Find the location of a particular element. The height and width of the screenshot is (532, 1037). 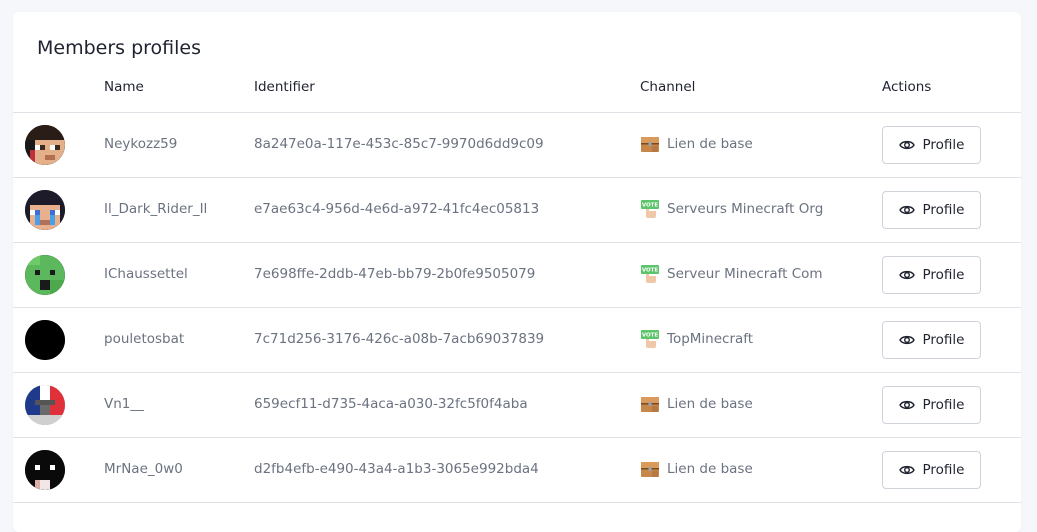

member-identifier: d2fb4efb-e490-43a4-a1b3-3065e992bda4 is located at coordinates (396, 469).